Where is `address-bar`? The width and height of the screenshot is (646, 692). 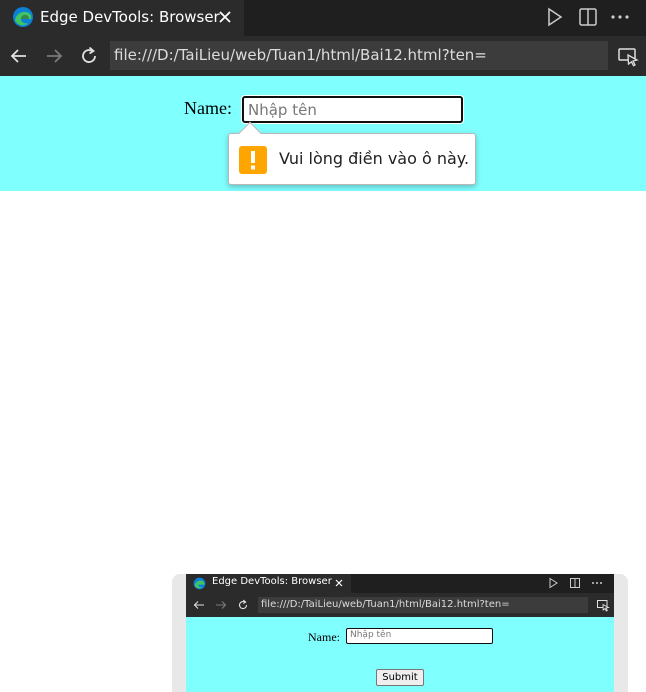
address-bar is located at coordinates (323, 56).